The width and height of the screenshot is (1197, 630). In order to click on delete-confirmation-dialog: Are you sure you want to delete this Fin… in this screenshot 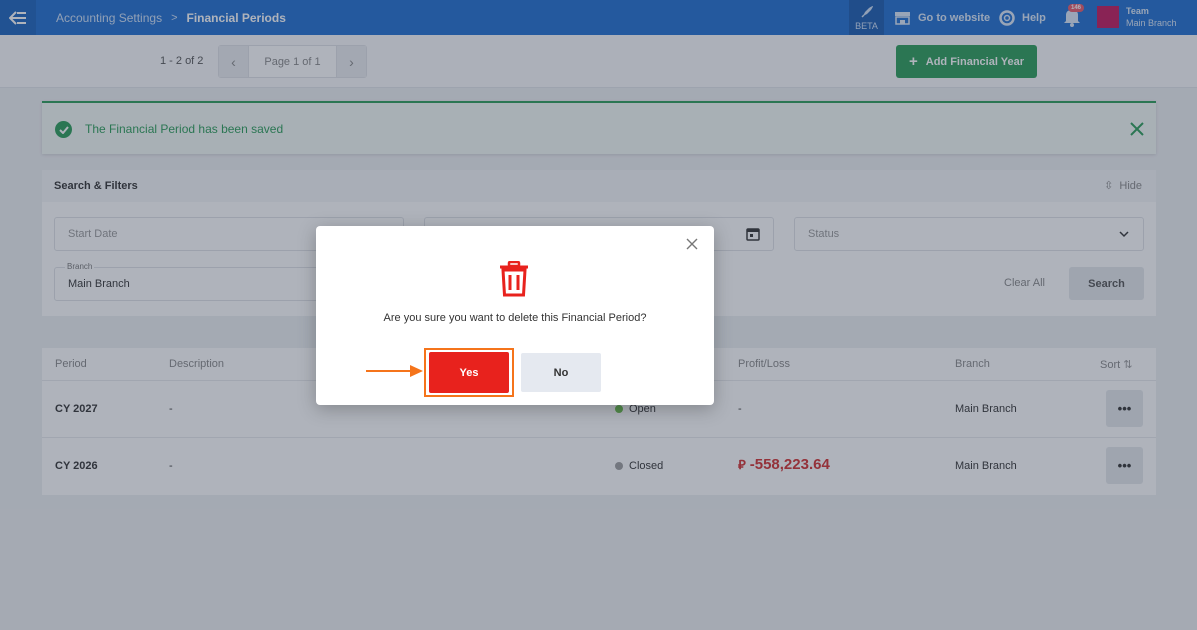, I will do `click(515, 315)`.